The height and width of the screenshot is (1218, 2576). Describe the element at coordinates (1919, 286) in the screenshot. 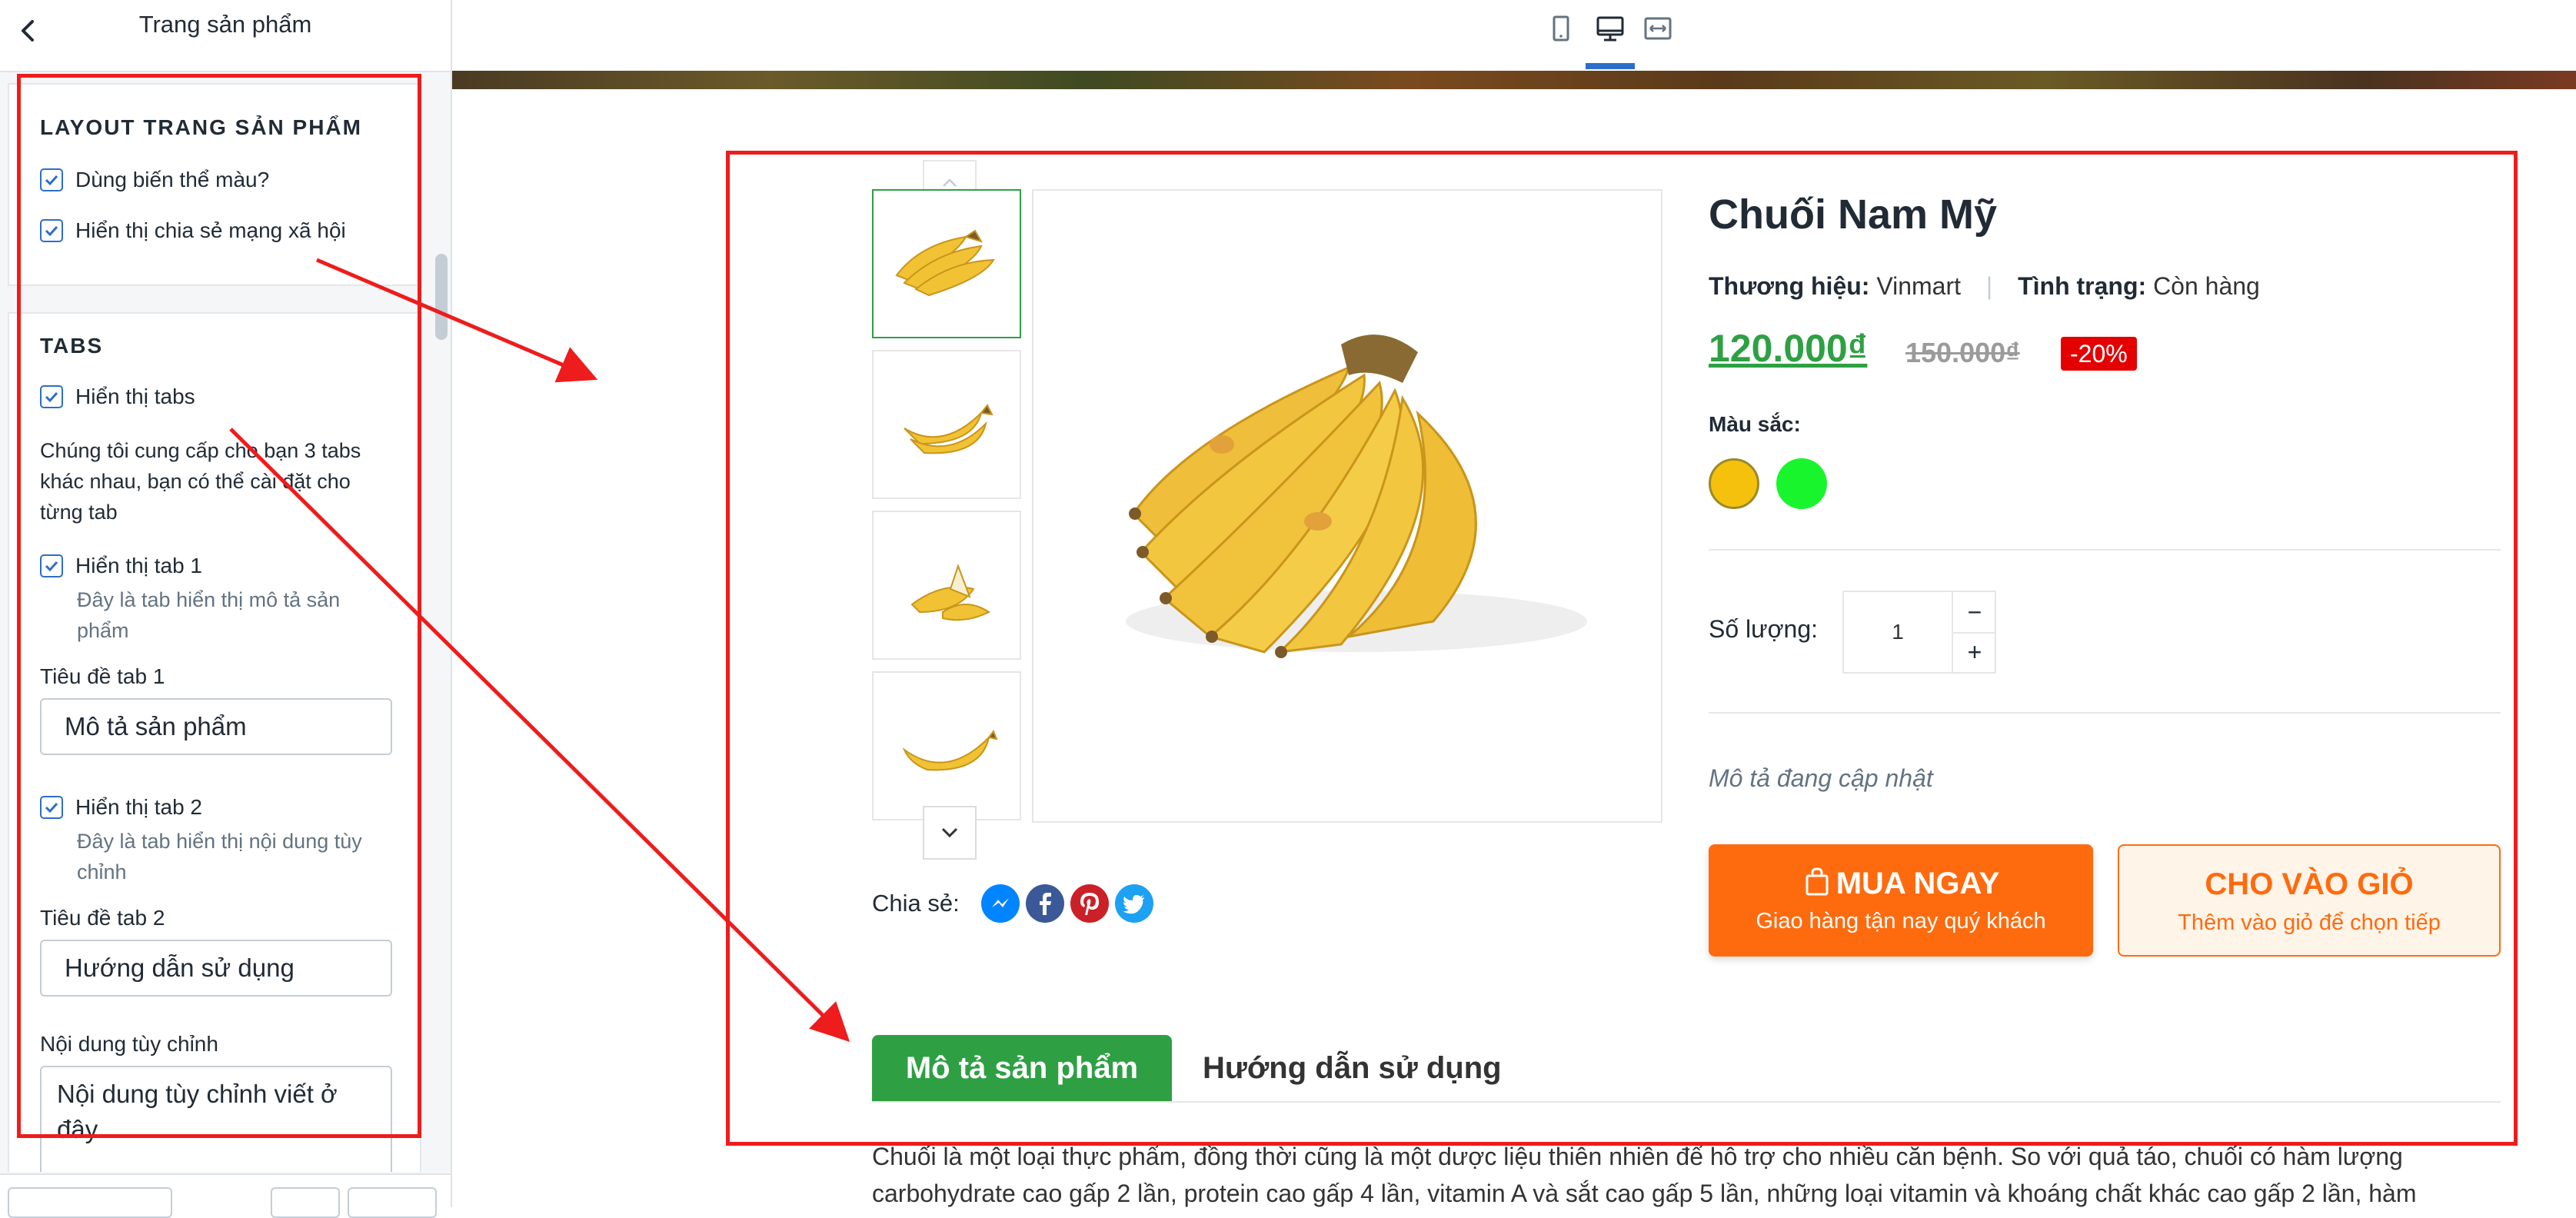

I see `brand-value: Vinmart` at that location.